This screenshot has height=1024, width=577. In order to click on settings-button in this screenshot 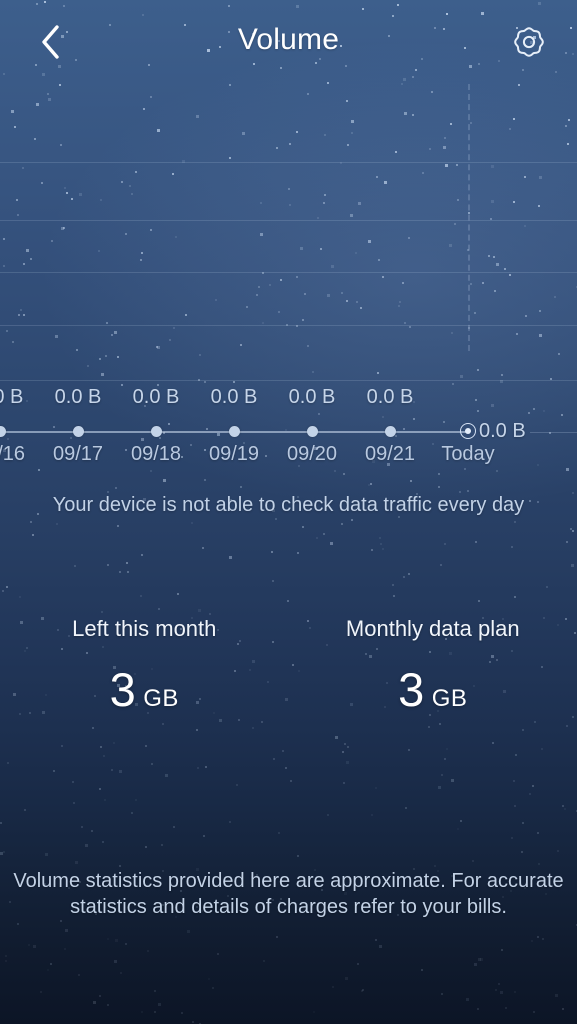, I will do `click(529, 42)`.